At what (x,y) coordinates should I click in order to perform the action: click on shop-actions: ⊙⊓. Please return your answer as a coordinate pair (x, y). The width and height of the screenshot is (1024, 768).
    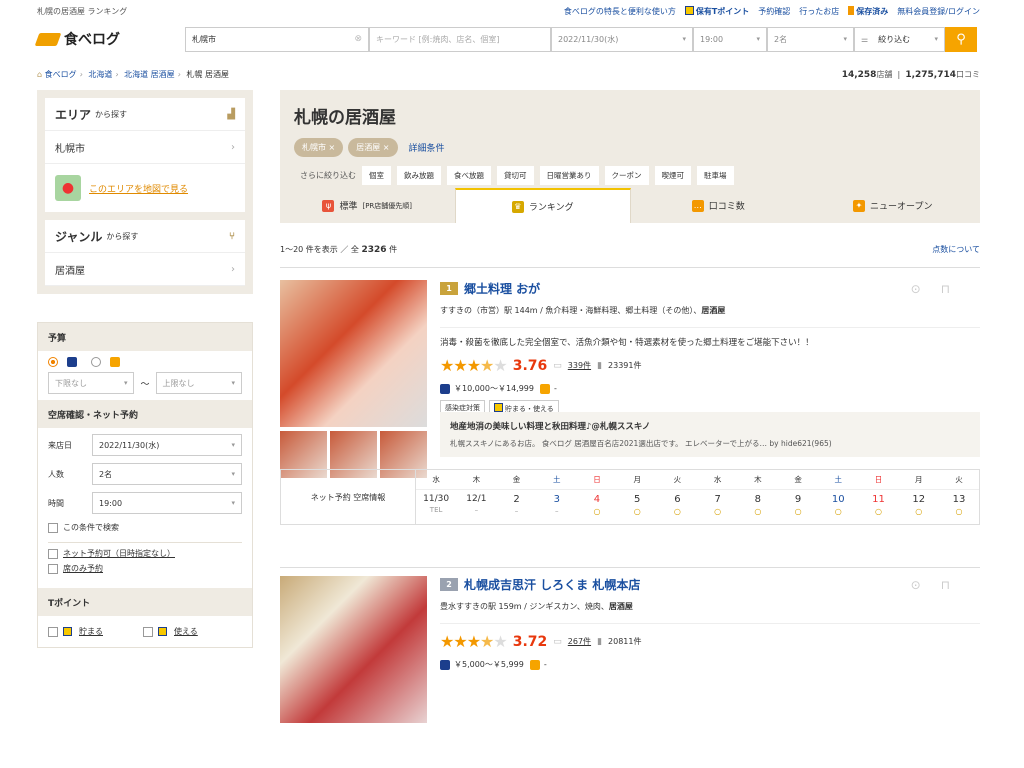
    Looking at the image, I should click on (940, 289).